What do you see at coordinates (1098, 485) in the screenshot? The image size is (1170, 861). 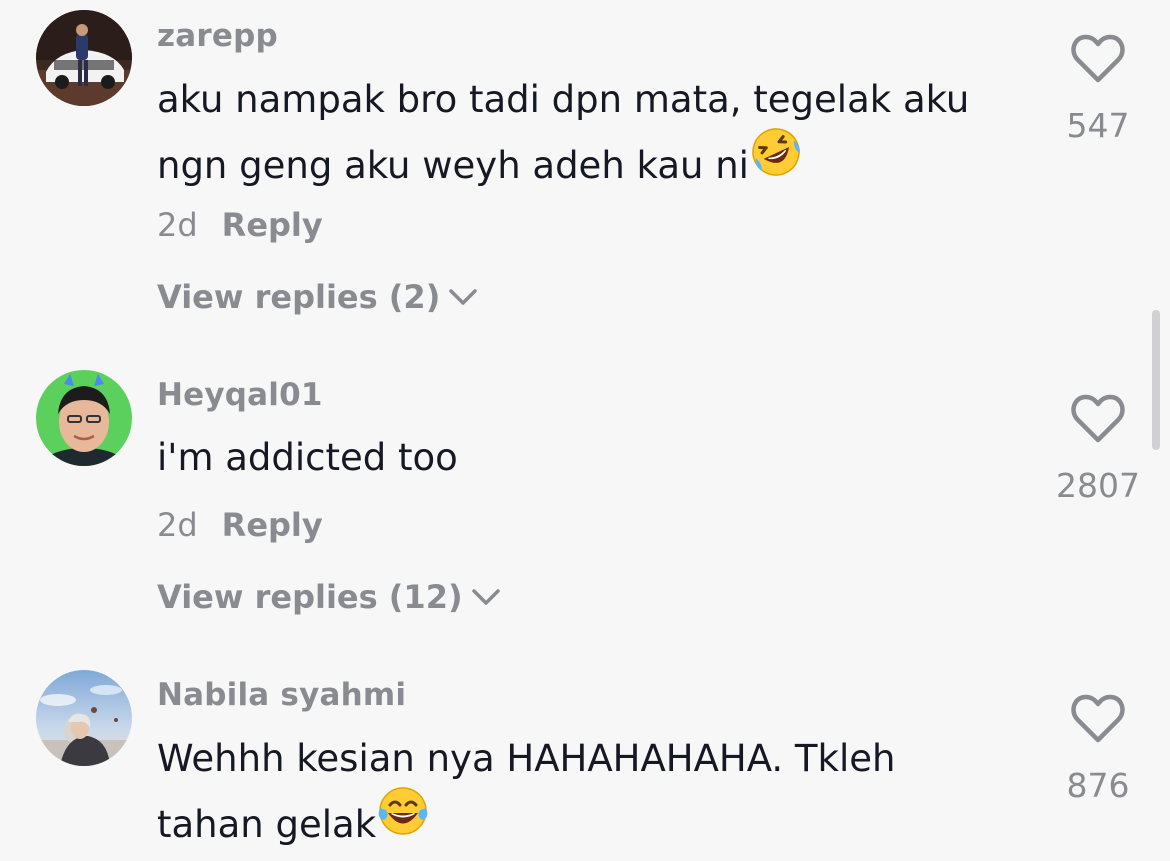 I see `like-count: 2807` at bounding box center [1098, 485].